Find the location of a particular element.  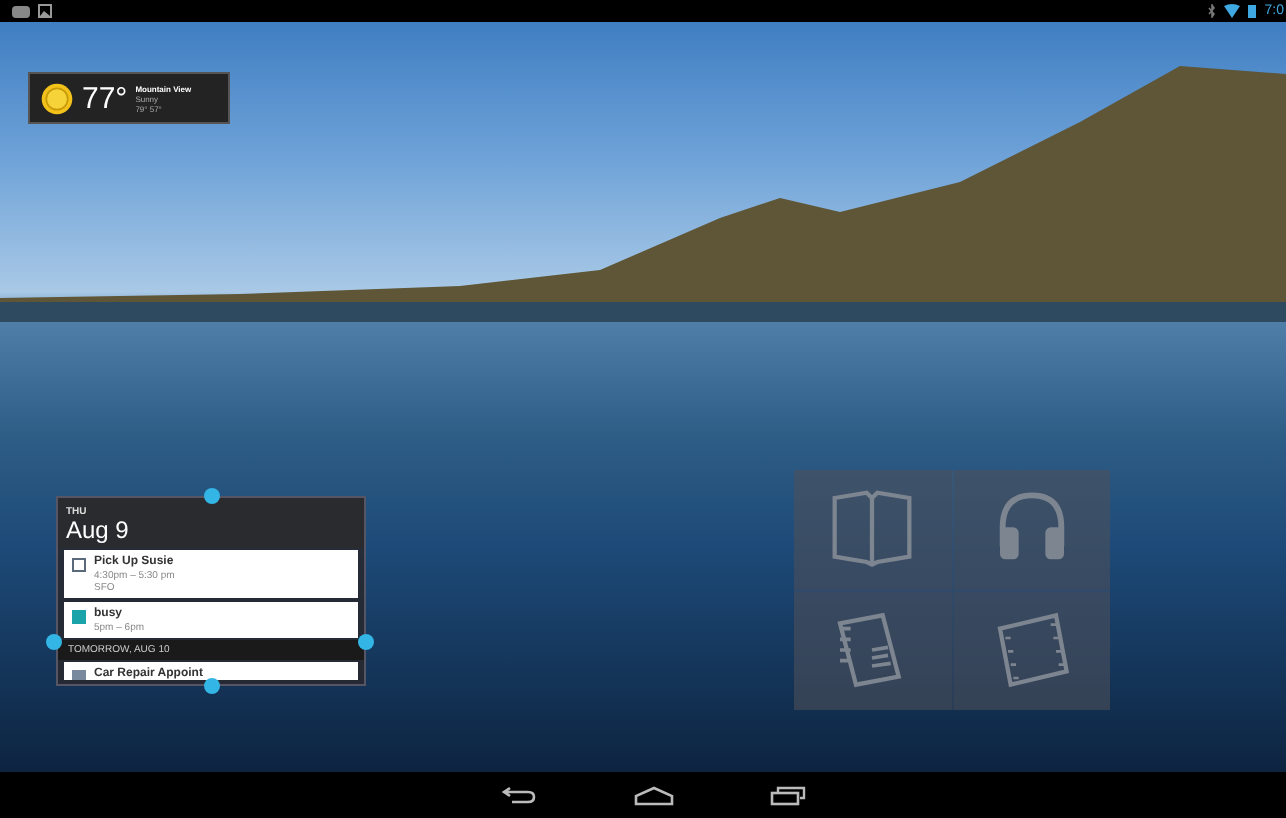

bluetooth-icon is located at coordinates (1212, 11).